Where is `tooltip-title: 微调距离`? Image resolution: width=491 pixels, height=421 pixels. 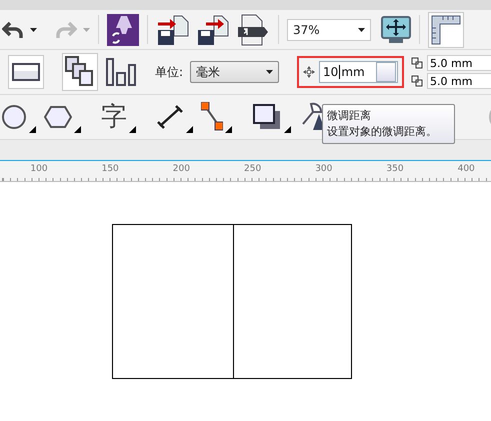 tooltip-title: 微调距离 is located at coordinates (349, 116).